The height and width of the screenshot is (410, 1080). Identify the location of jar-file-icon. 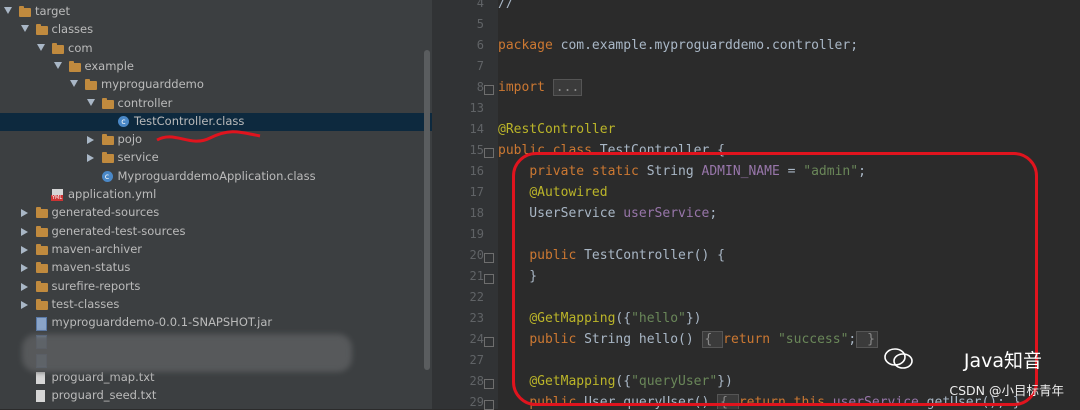
(41, 324).